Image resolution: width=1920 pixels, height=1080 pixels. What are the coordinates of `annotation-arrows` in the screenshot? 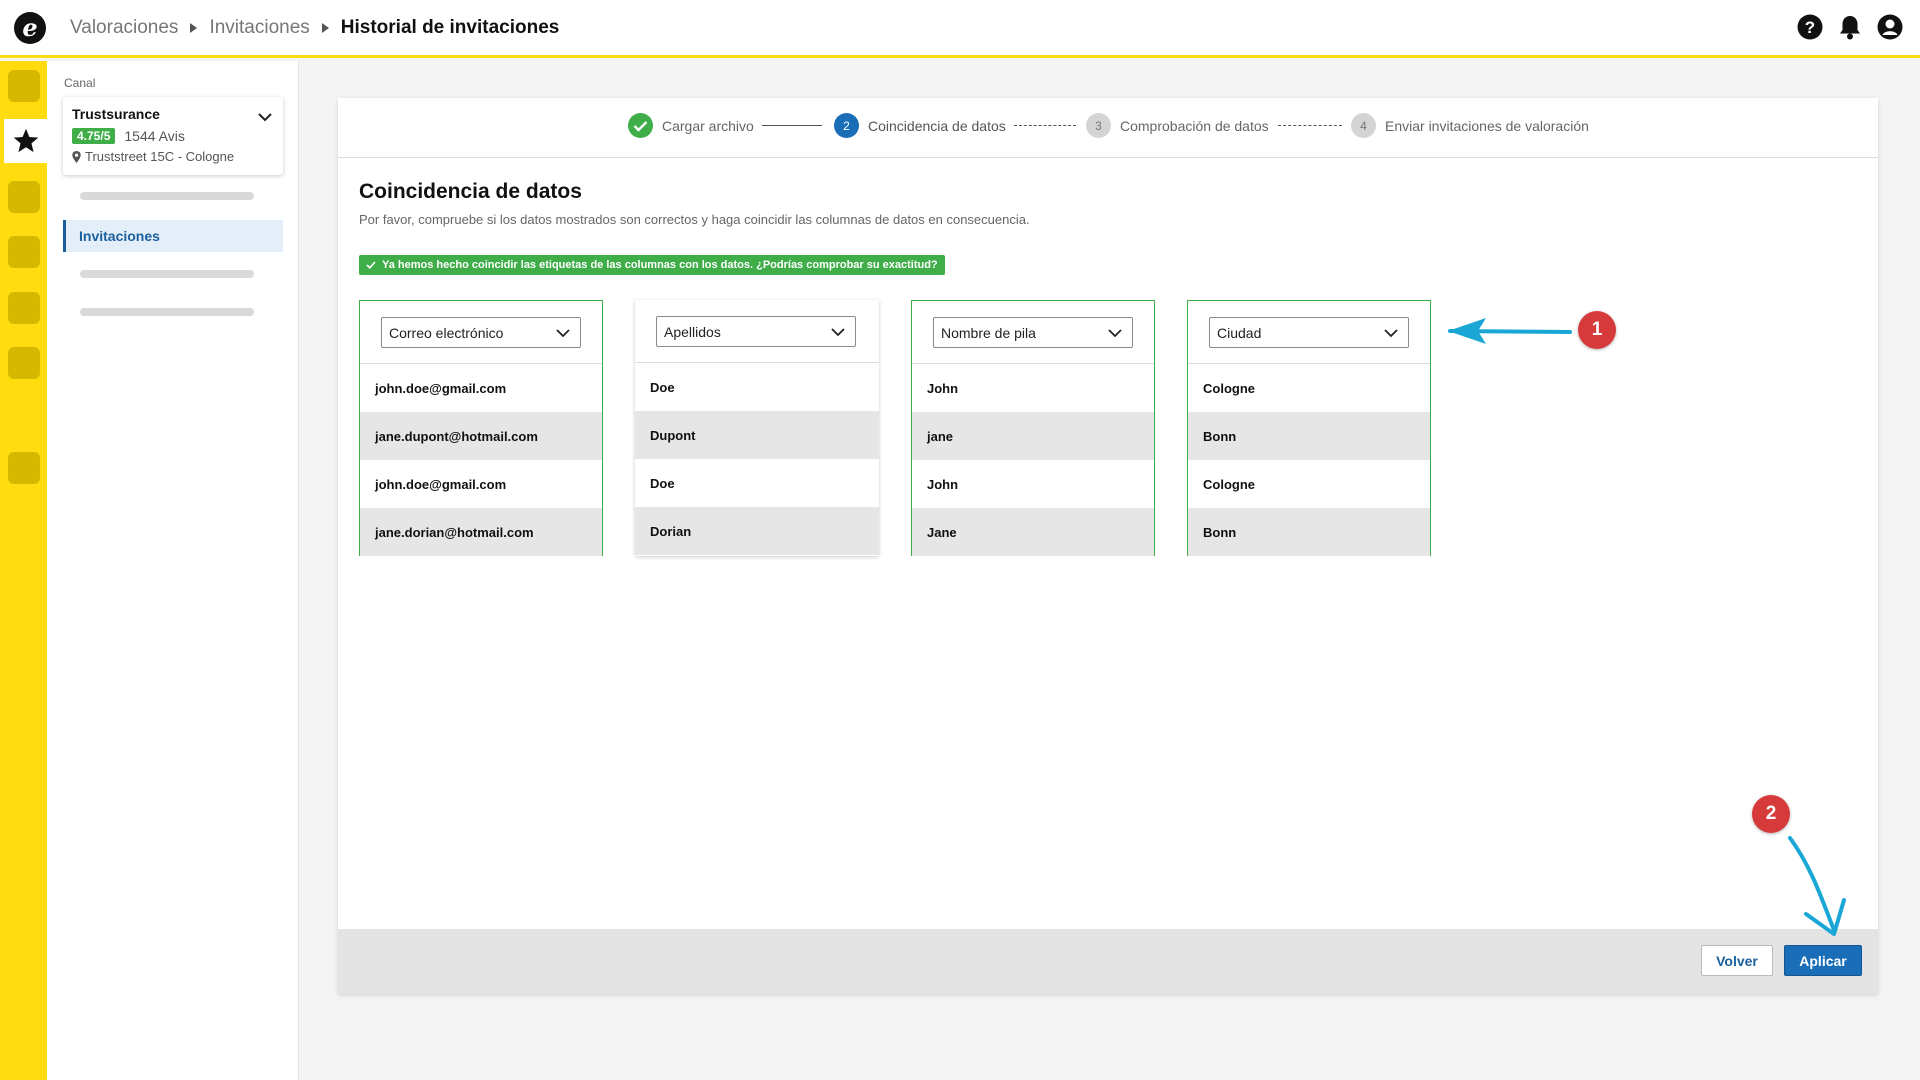 It's located at (1647, 627).